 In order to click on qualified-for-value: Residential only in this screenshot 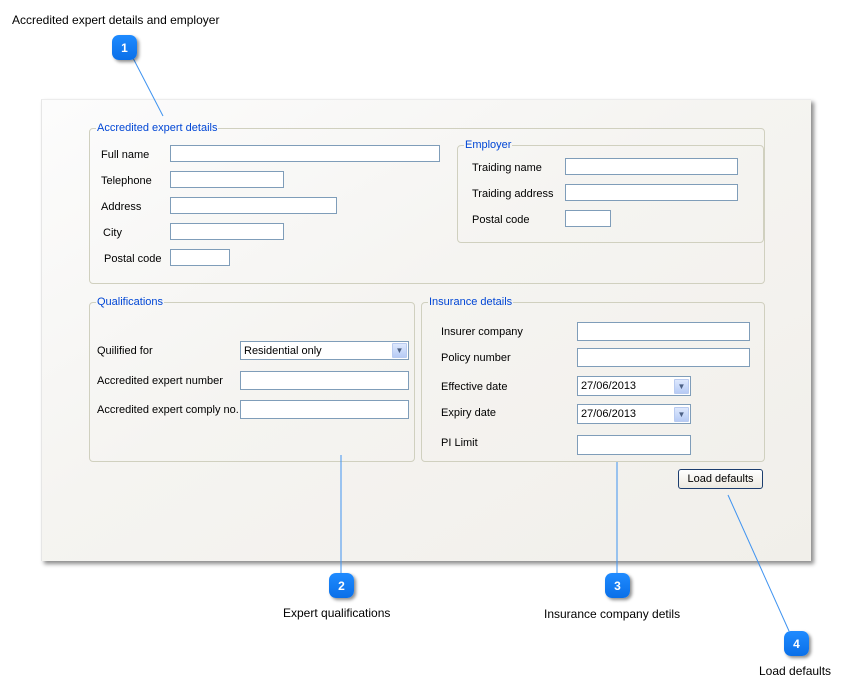, I will do `click(283, 351)`.